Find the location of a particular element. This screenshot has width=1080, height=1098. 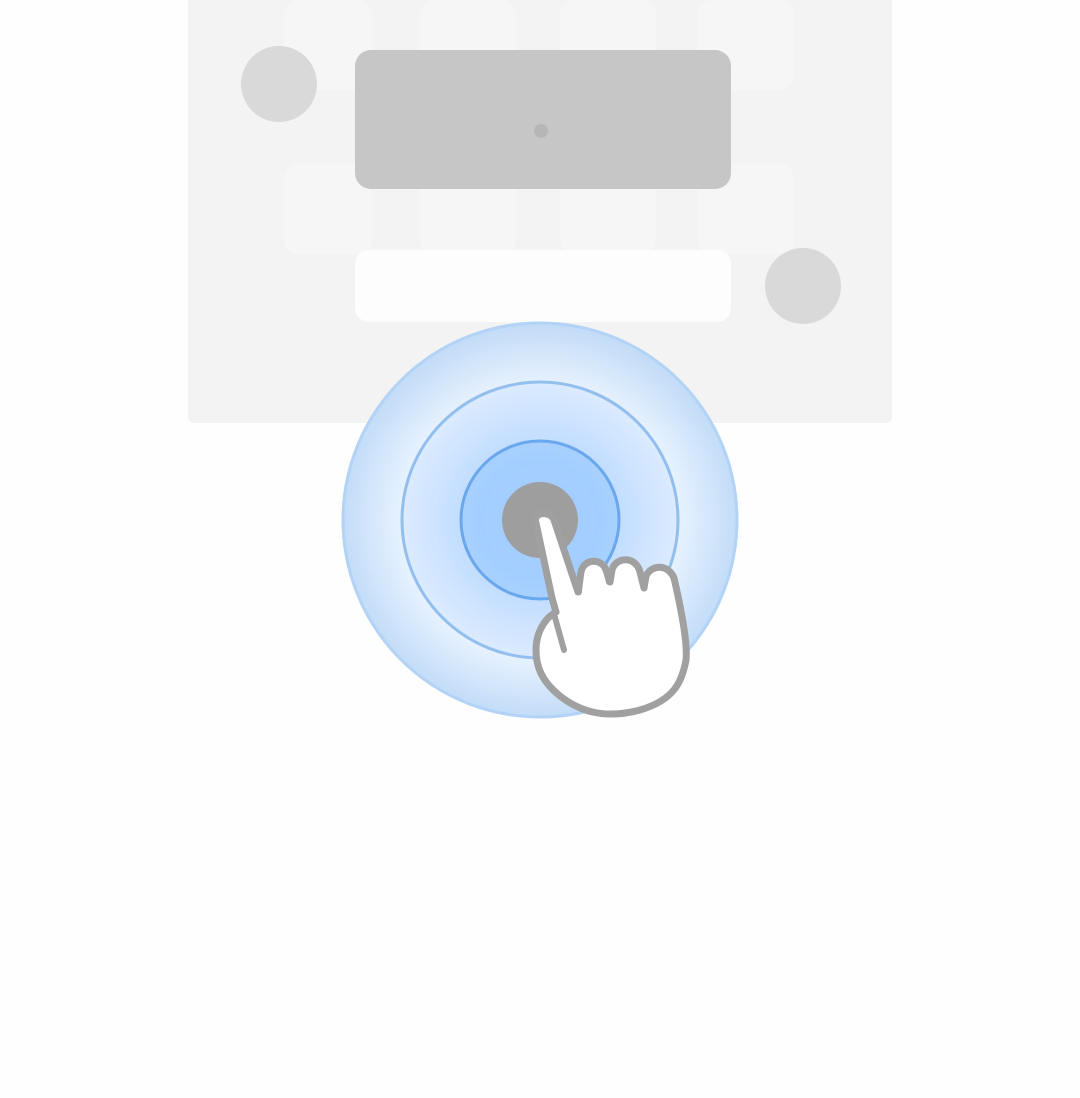

tap-gesture is located at coordinates (540, 520).